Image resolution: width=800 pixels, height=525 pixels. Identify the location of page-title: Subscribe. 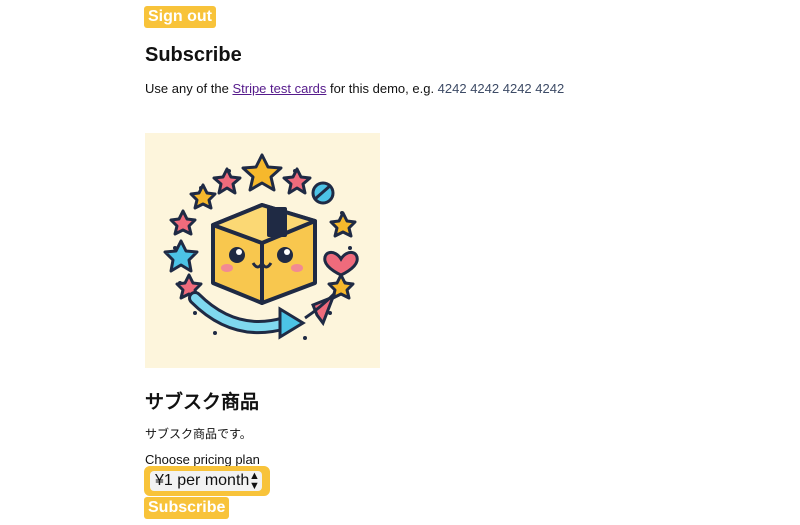
(193, 55).